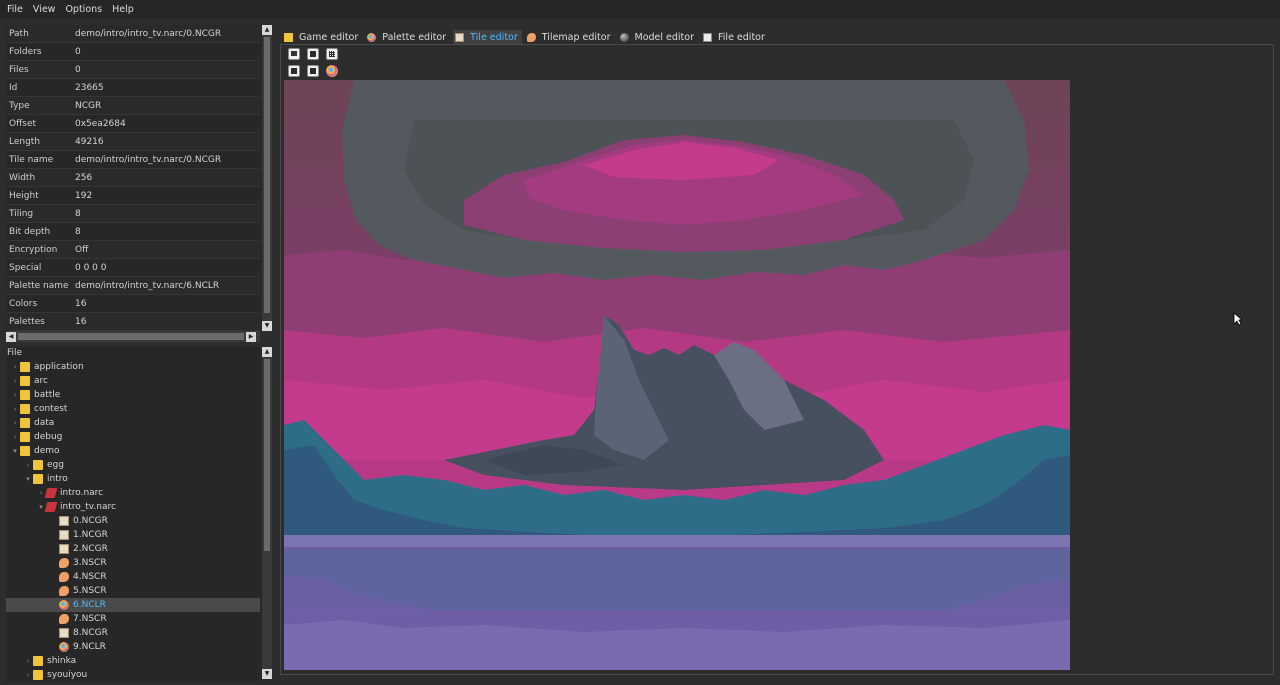 This screenshot has height=685, width=1280. I want to click on tree-item-label: 6.NCLR, so click(89, 605).